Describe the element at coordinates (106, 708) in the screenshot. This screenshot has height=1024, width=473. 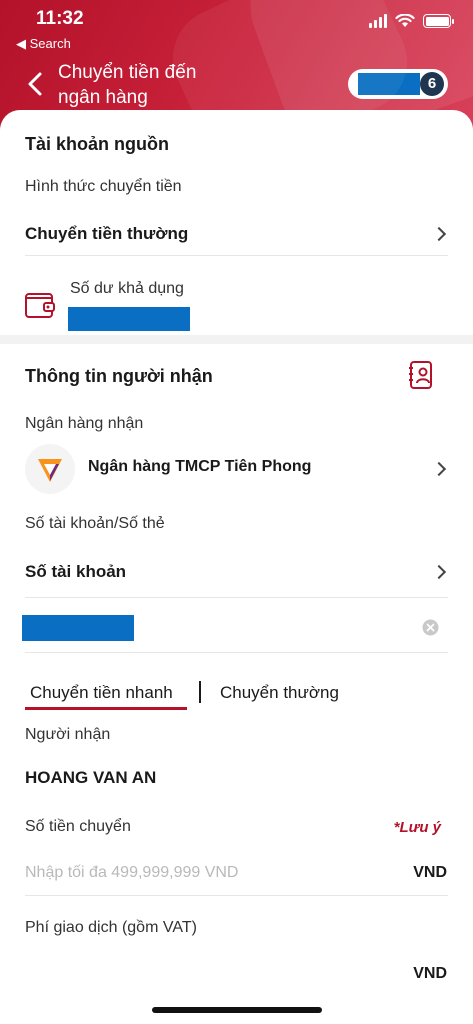
I see `active-tab-underline` at that location.